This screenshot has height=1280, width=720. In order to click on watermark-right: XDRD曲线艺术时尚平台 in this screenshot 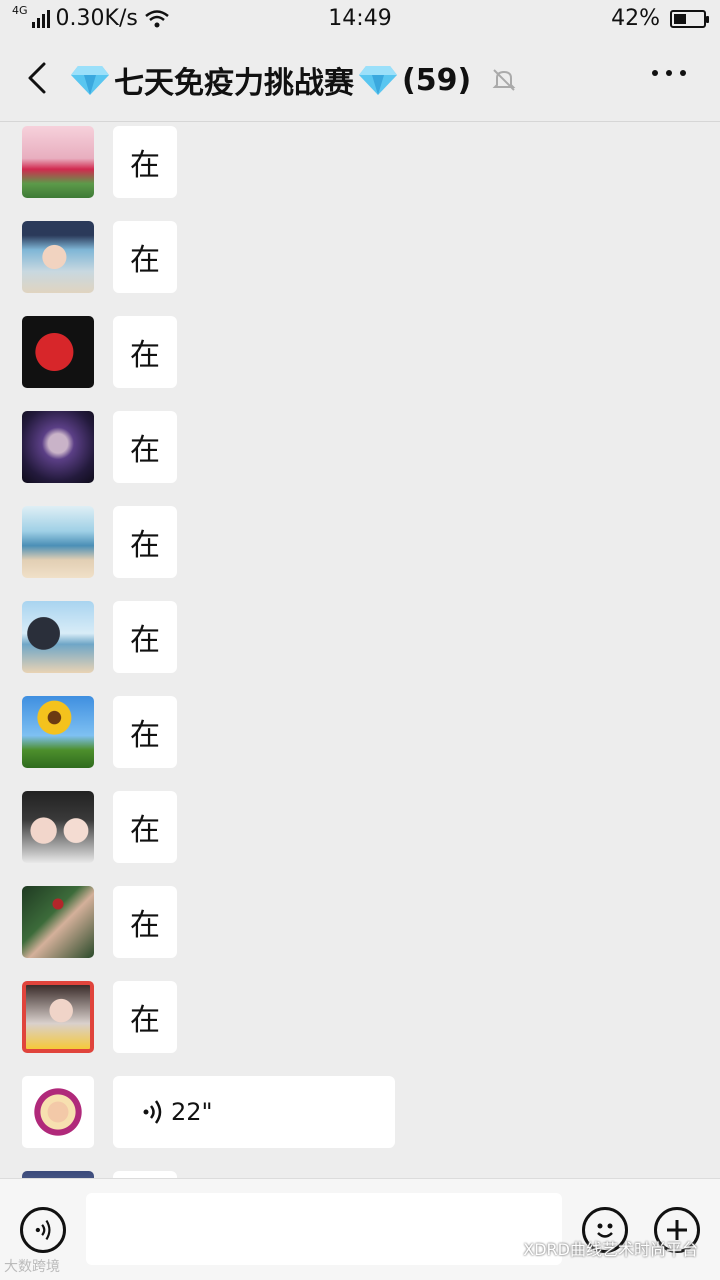, I will do `click(610, 1249)`.